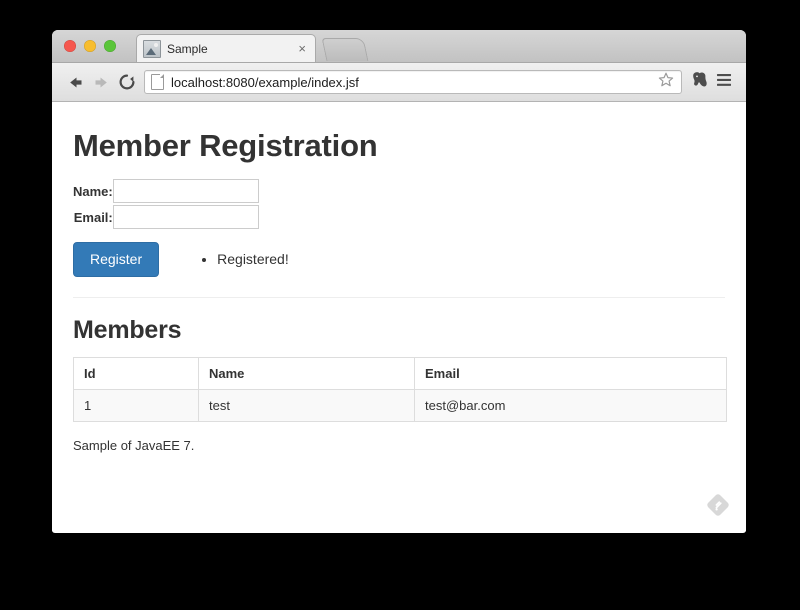 The width and height of the screenshot is (800, 610). Describe the element at coordinates (718, 505) in the screenshot. I see `feedly-icon` at that location.